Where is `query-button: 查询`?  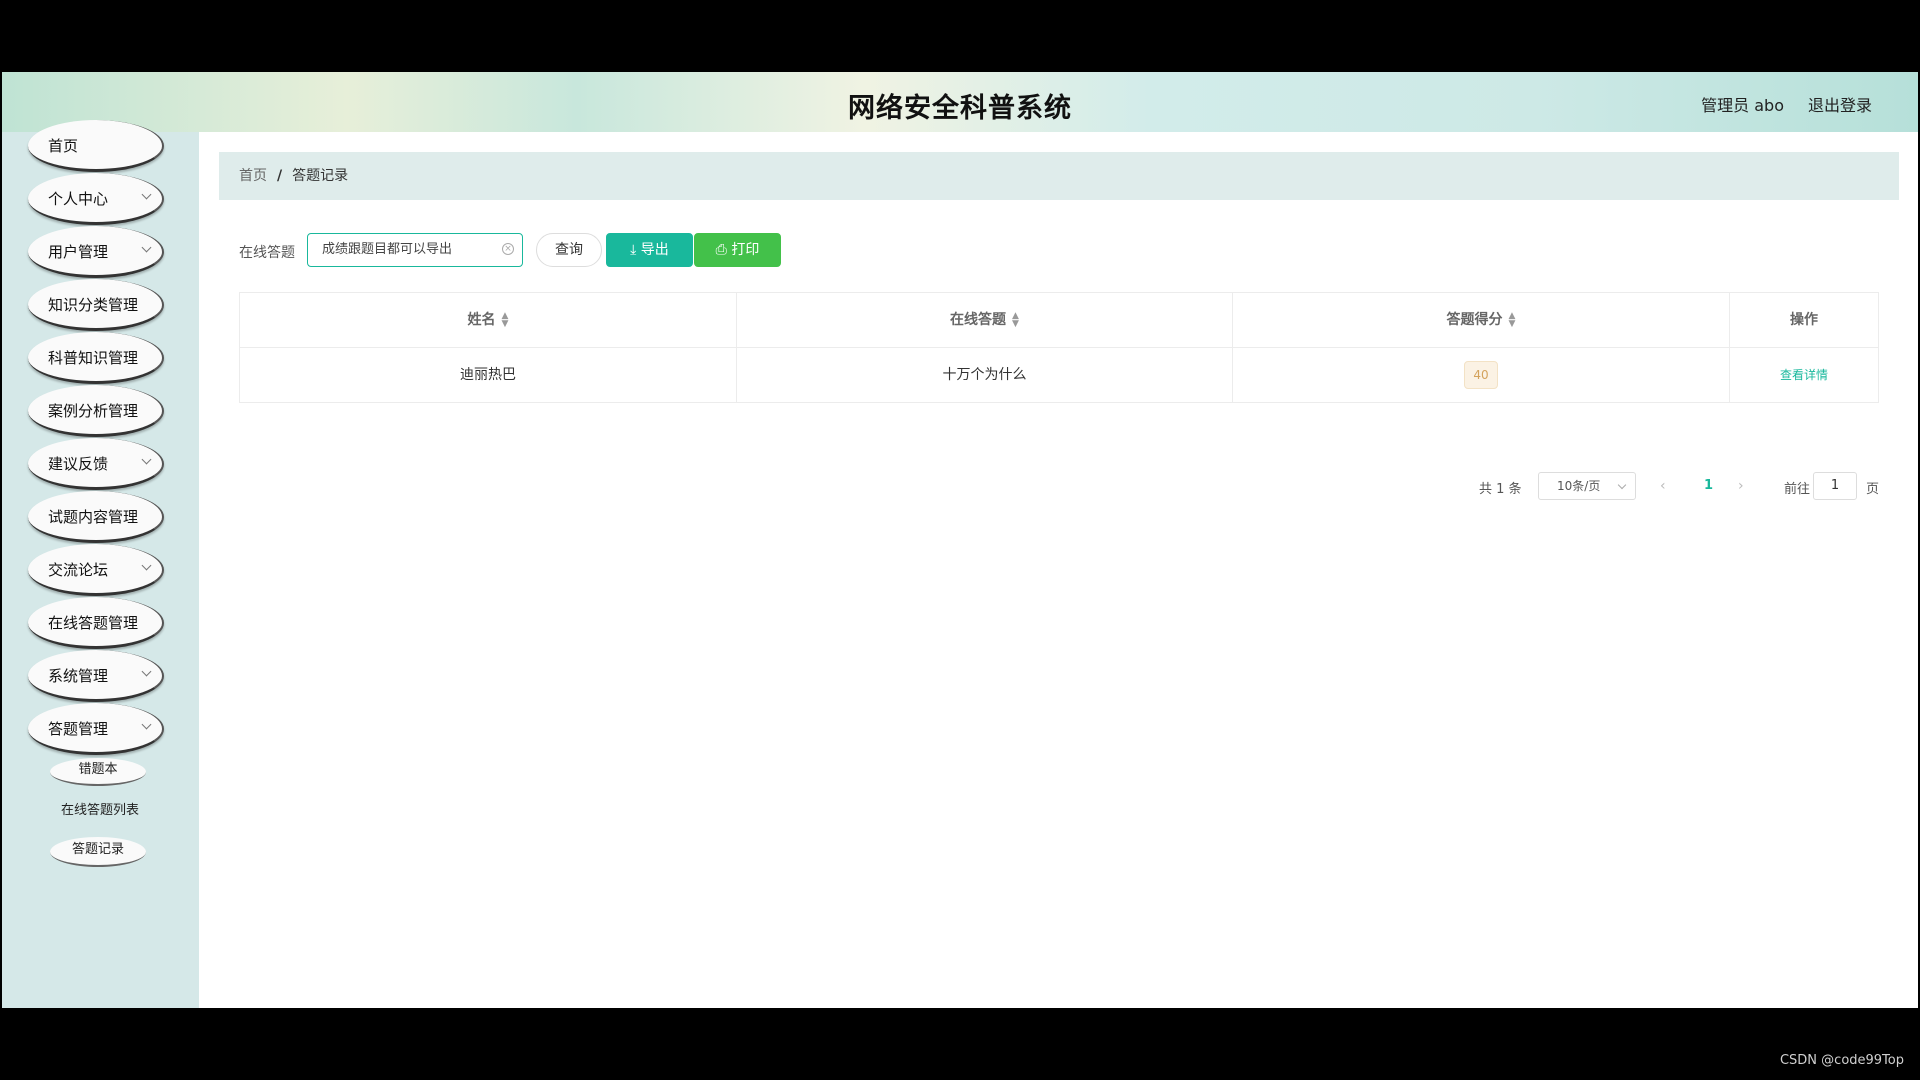 query-button: 查询 is located at coordinates (569, 250).